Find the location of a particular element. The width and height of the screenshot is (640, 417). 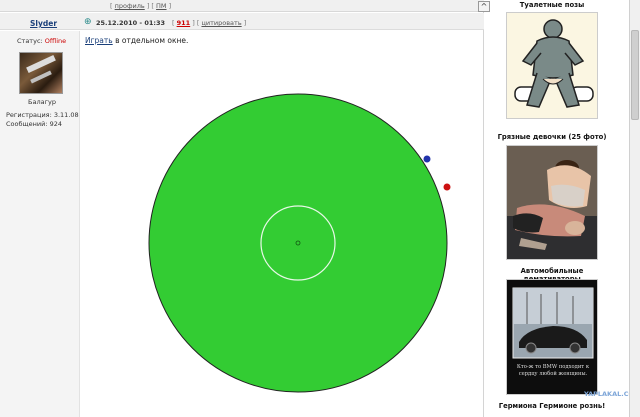

blue-player-dot is located at coordinates (427, 159).